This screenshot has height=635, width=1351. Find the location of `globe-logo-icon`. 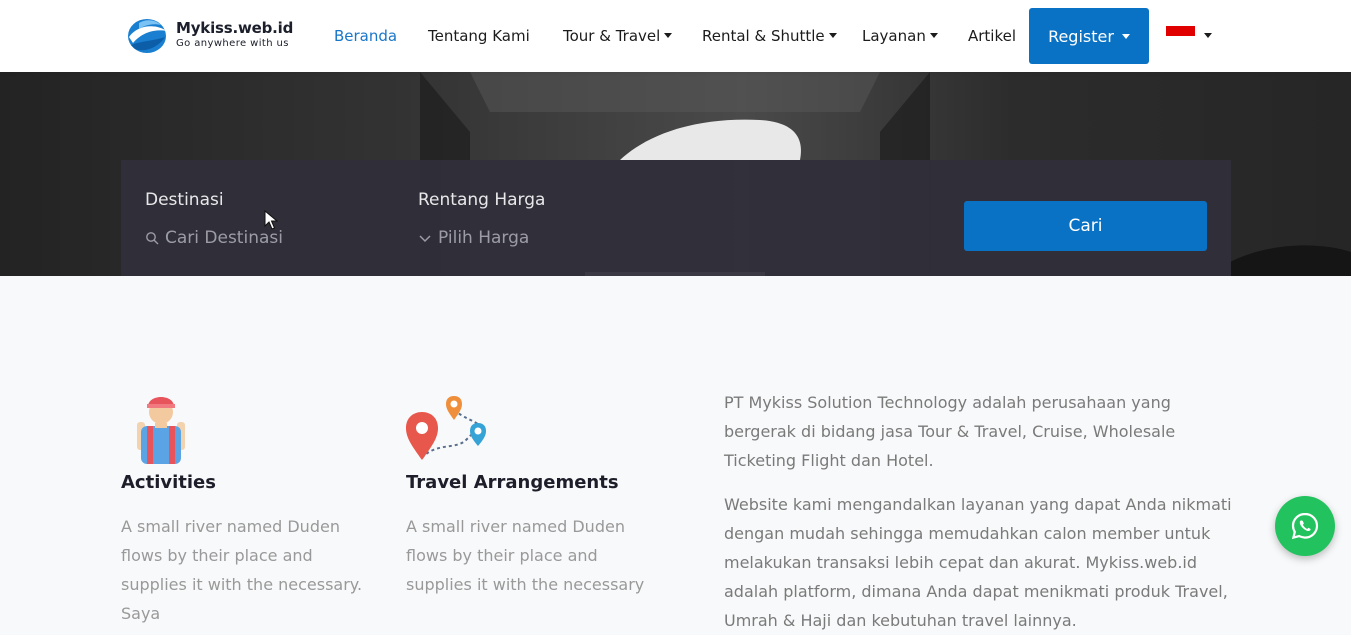

globe-logo-icon is located at coordinates (147, 36).